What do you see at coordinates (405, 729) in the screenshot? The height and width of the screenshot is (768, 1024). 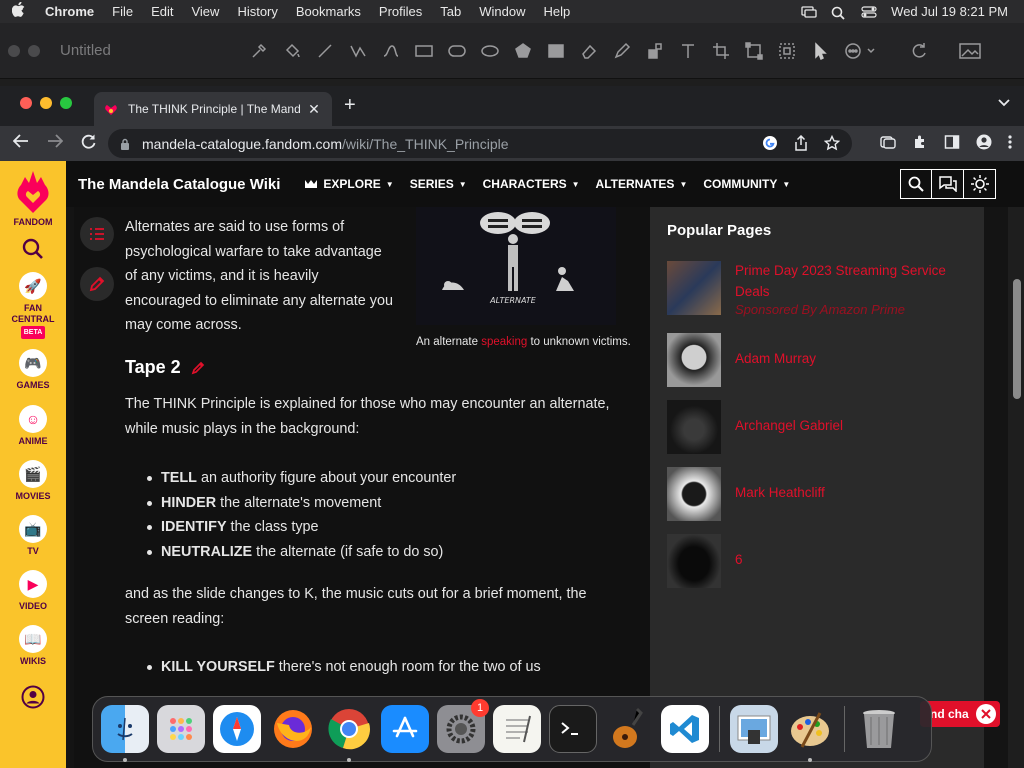 I see `app-store-icon` at bounding box center [405, 729].